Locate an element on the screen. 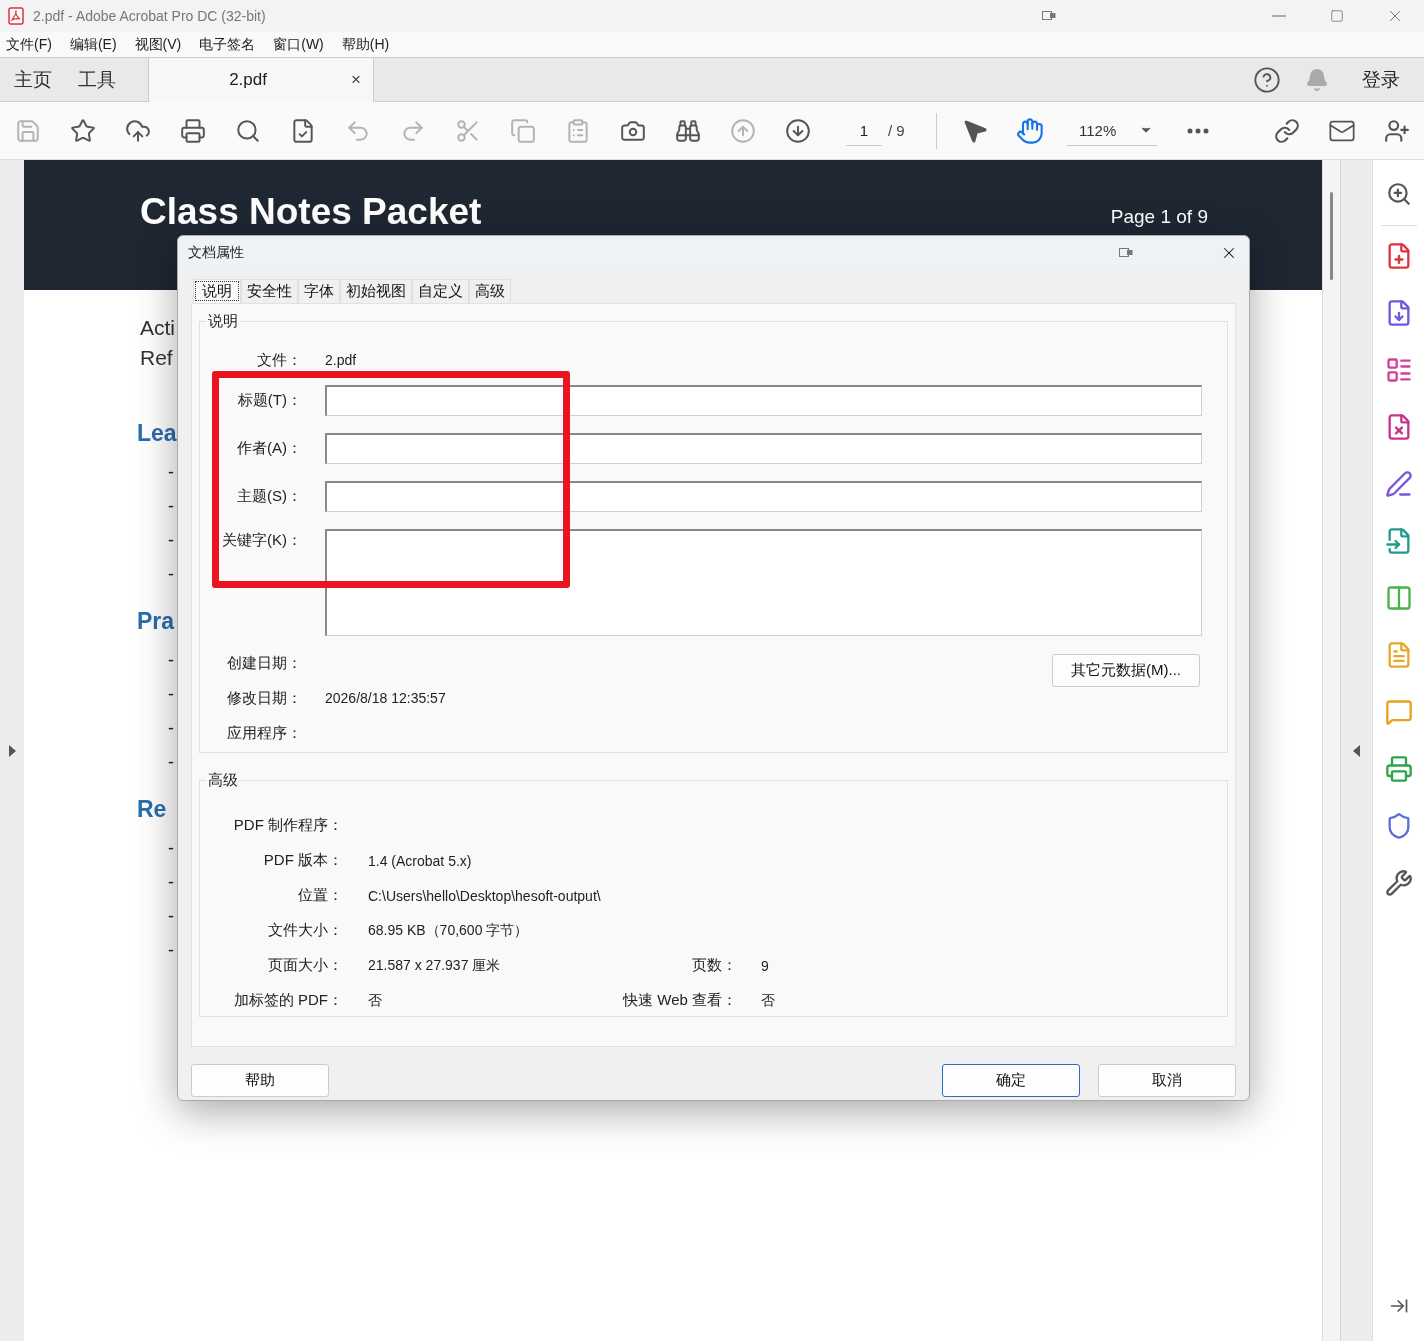 The width and height of the screenshot is (1424, 1341). arrow-down-icon is located at coordinates (797, 130).